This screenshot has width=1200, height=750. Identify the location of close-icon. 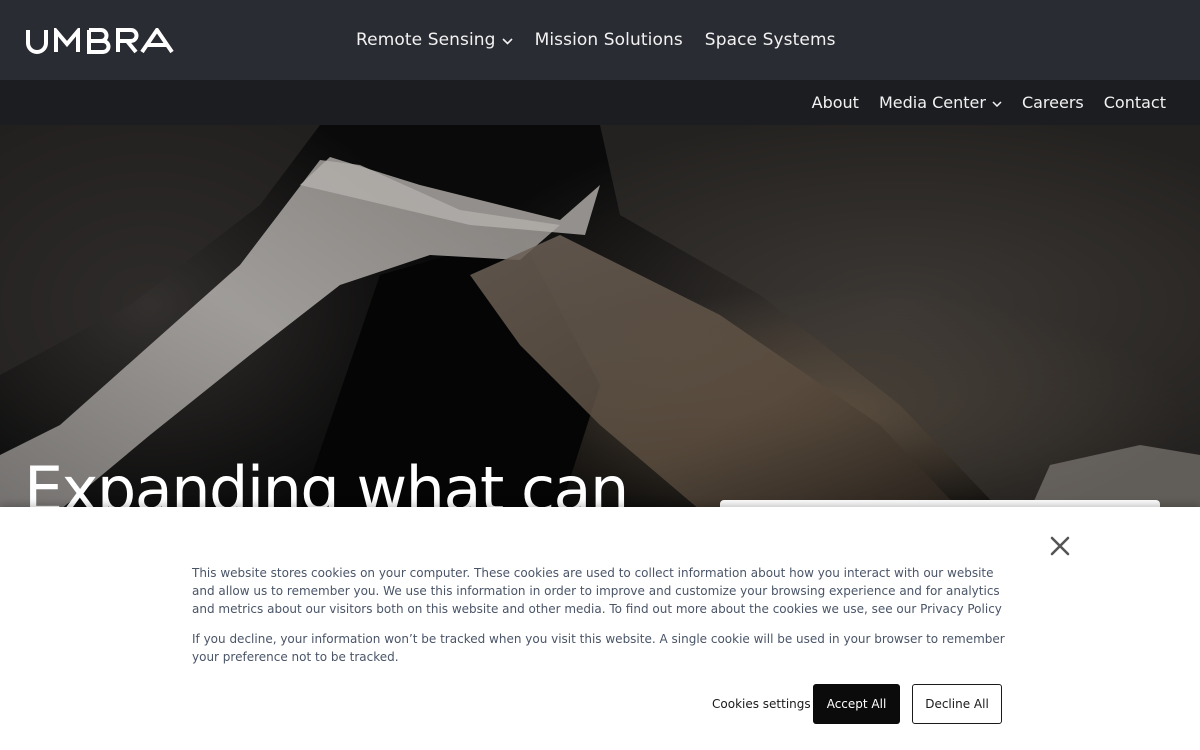
(1060, 546).